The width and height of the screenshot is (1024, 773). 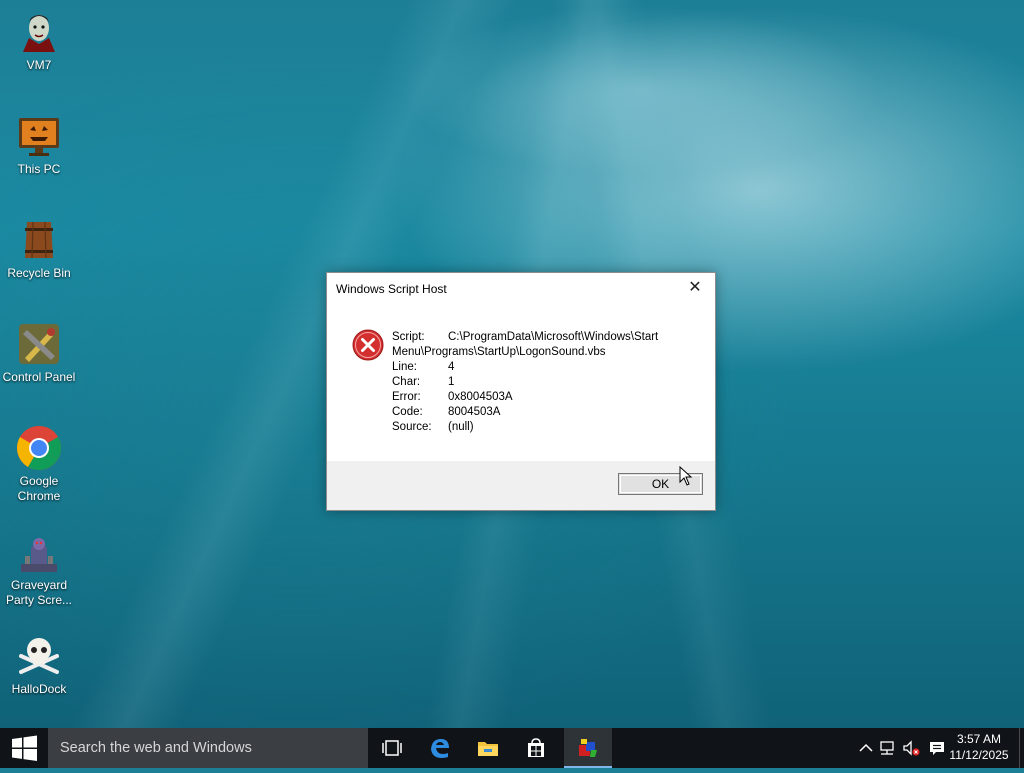 I want to click on close-button: ✕, so click(x=695, y=288).